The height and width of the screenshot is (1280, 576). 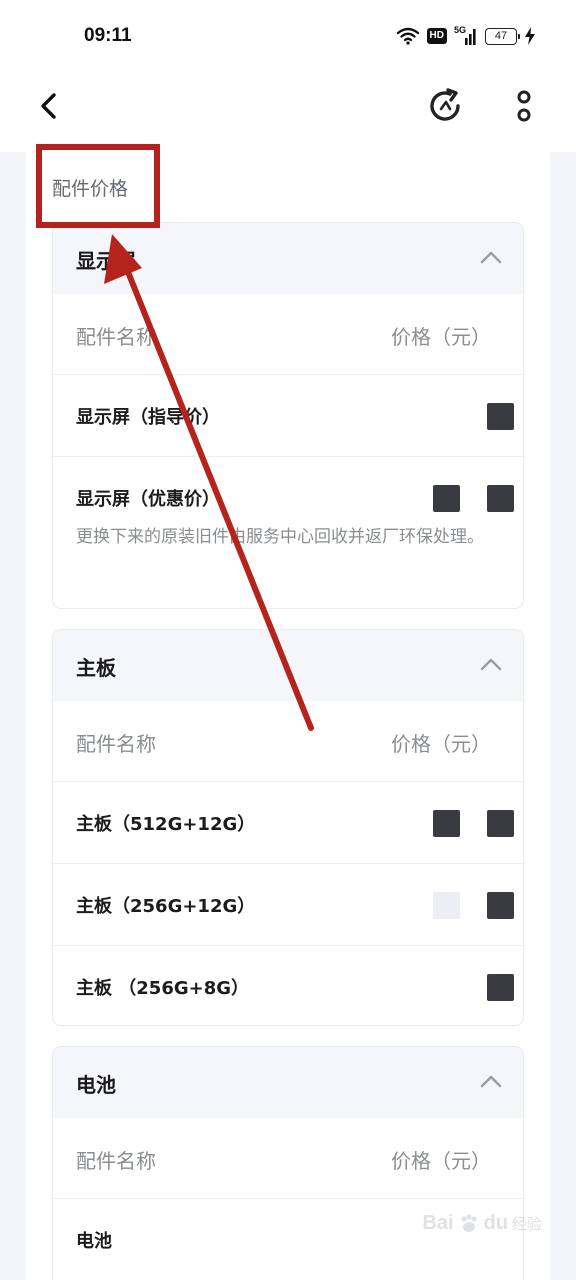 I want to click on card-header-display: 显示屏, so click(x=288, y=258).